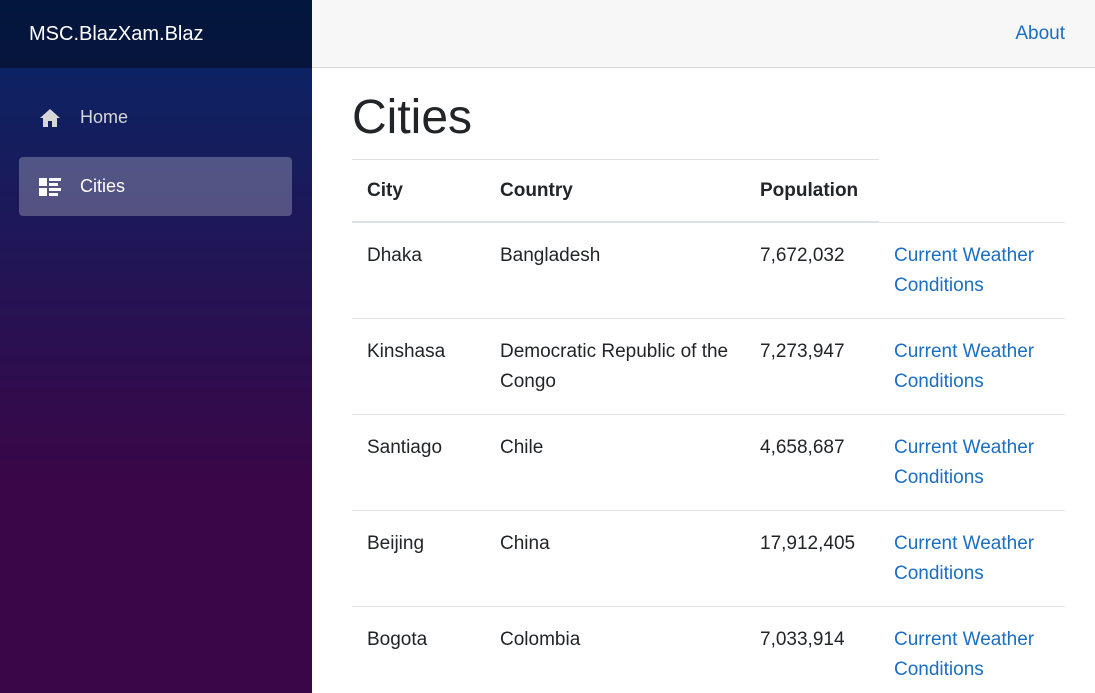 The height and width of the screenshot is (693, 1095). I want to click on list-icon, so click(50, 187).